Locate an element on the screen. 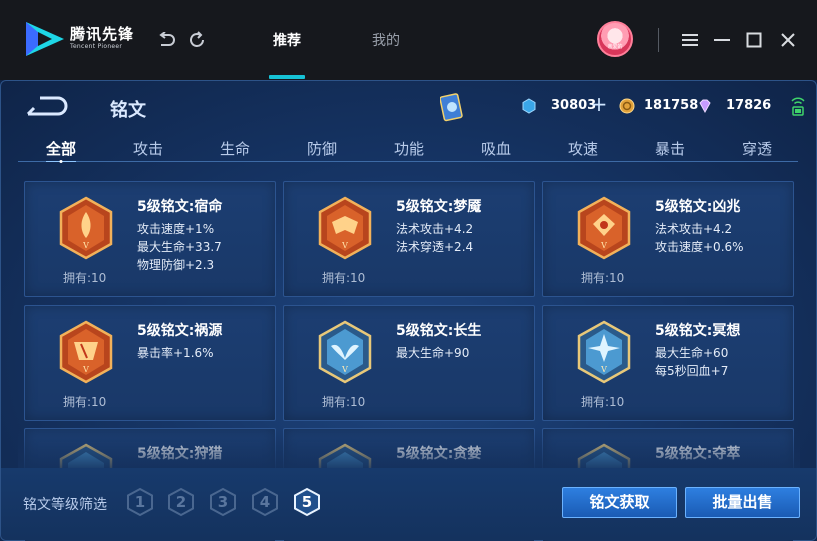 The image size is (817, 541). inscription-name: 5级铭文:冥想 is located at coordinates (698, 331).